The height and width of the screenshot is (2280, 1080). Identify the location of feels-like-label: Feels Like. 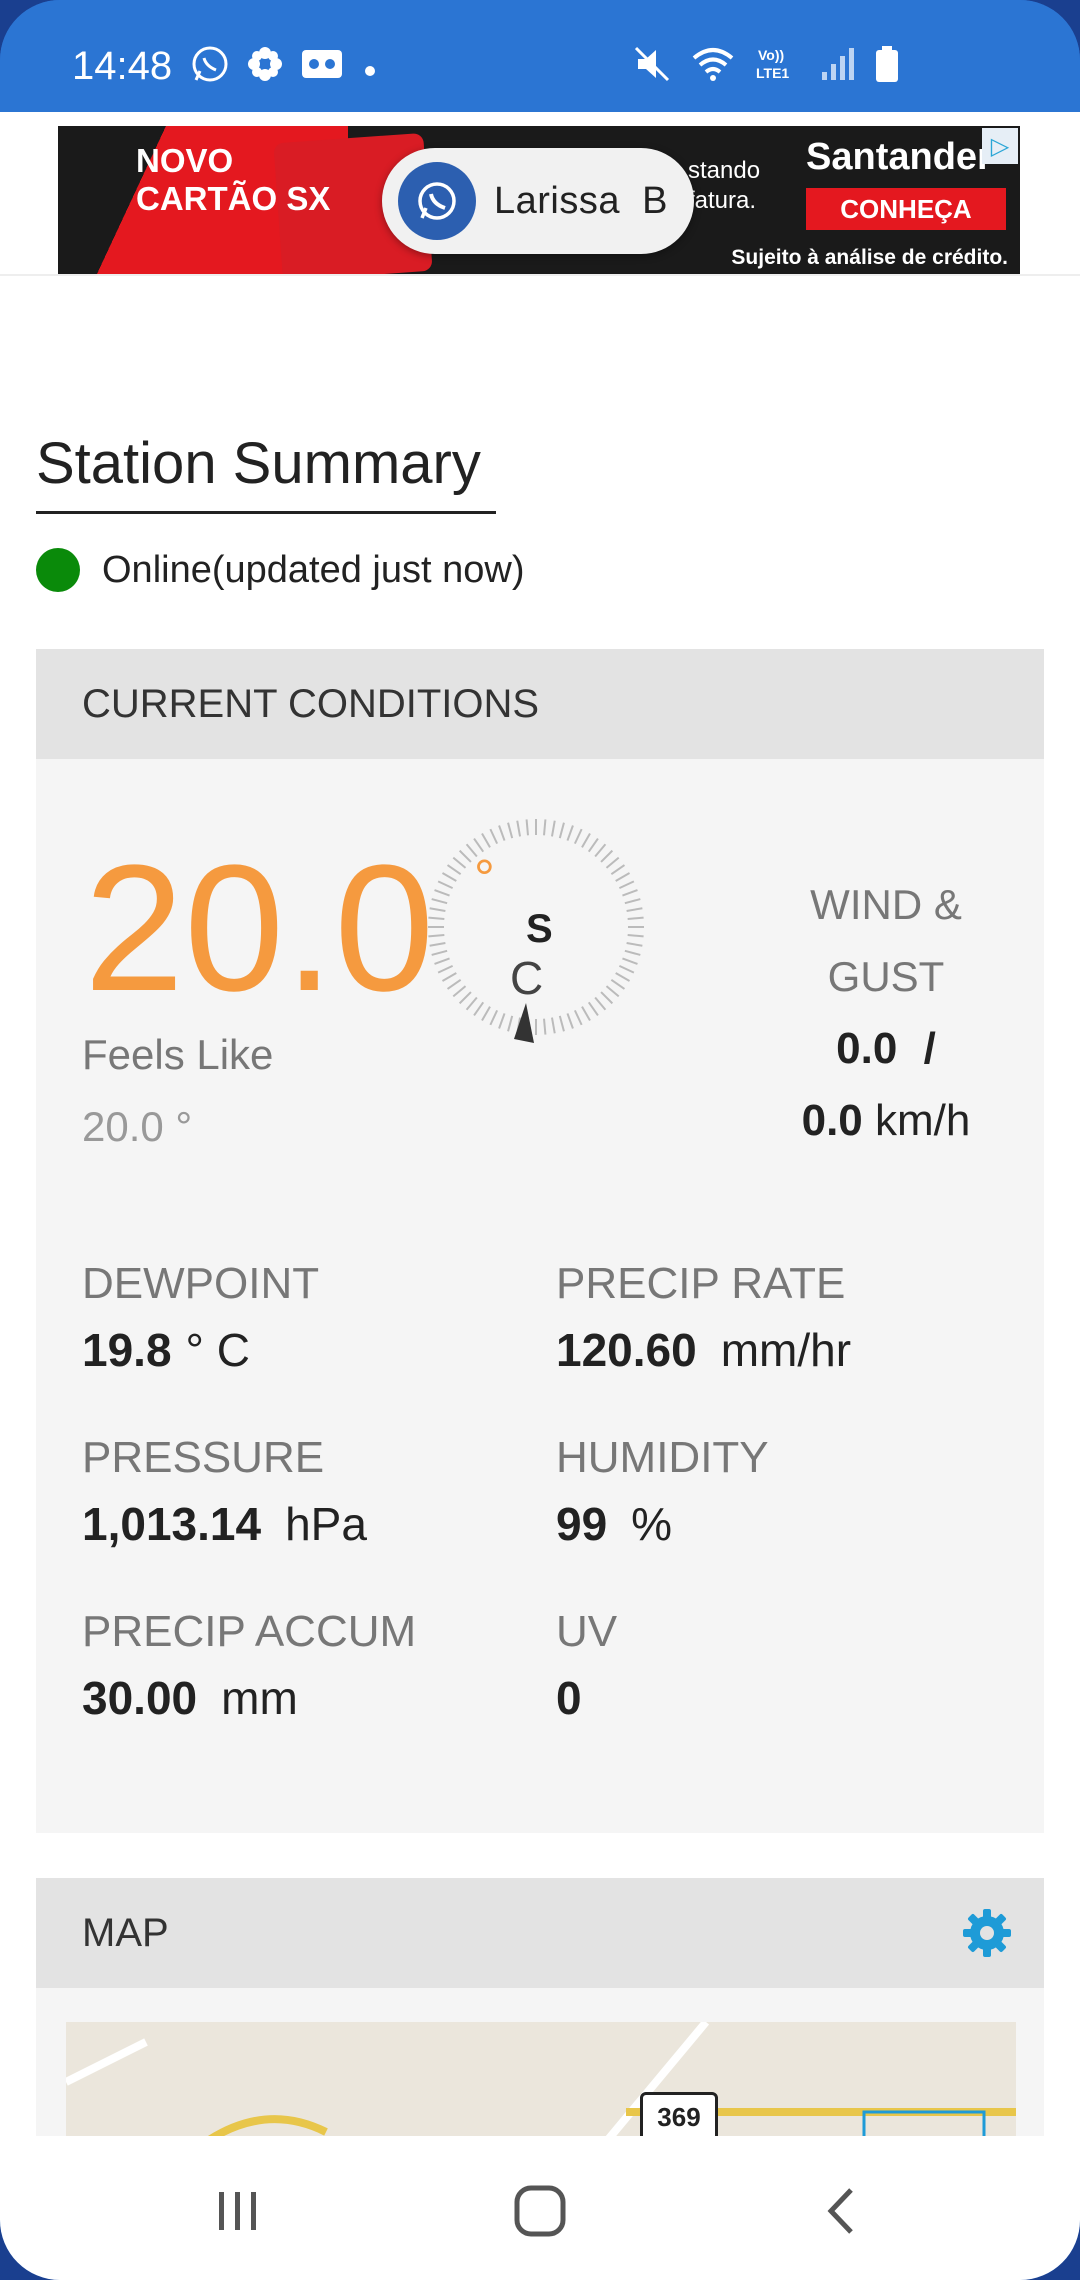
(178, 1054).